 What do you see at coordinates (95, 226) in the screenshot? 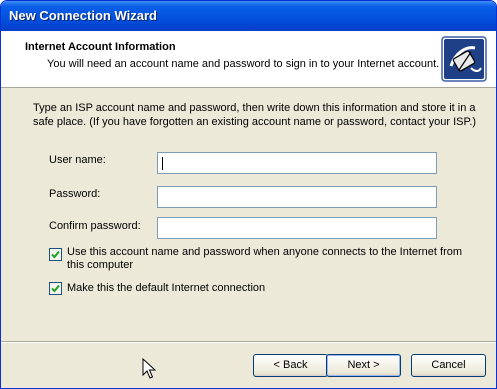
I see `confirm-password-label: Confirm password:` at bounding box center [95, 226].